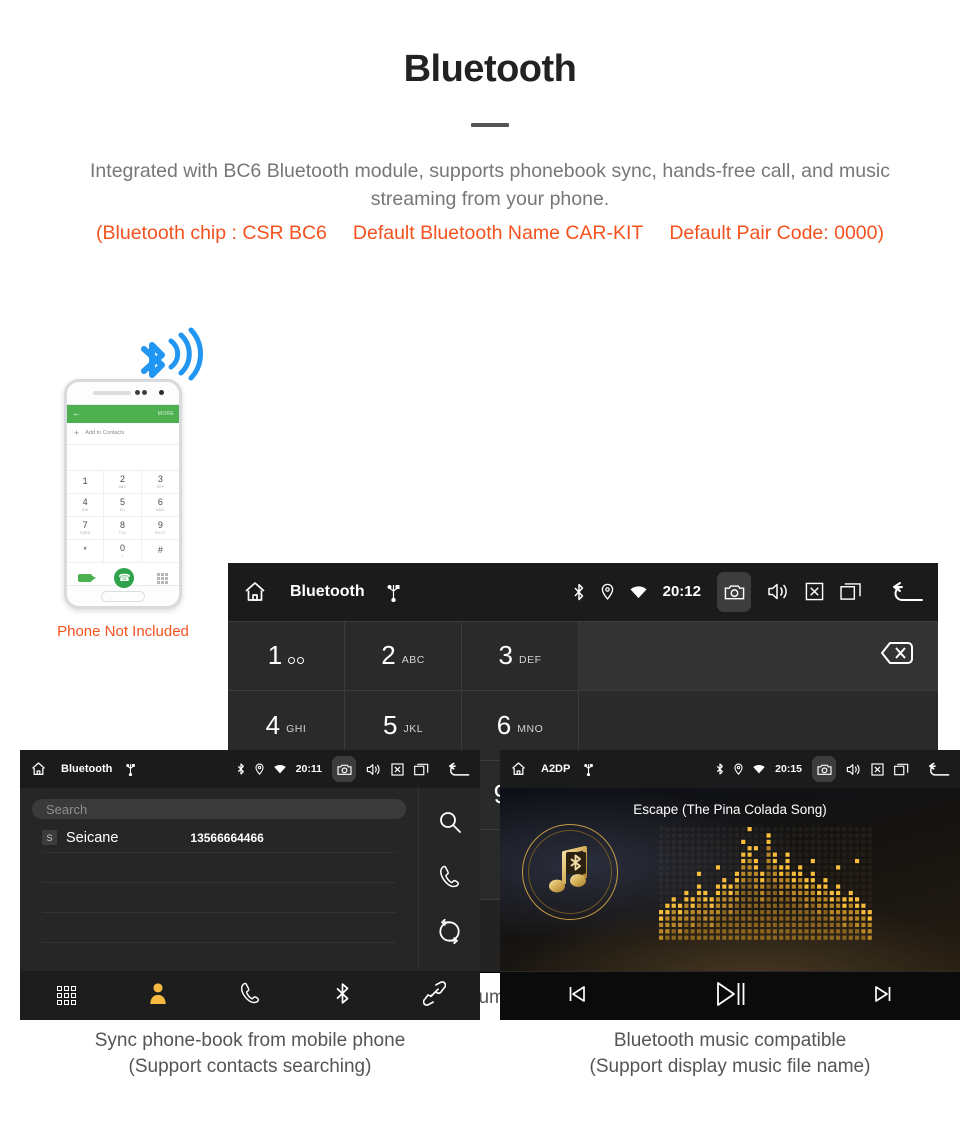 The width and height of the screenshot is (980, 1143). What do you see at coordinates (85, 509) in the screenshot?
I see `phone-key-letters: GHI` at bounding box center [85, 509].